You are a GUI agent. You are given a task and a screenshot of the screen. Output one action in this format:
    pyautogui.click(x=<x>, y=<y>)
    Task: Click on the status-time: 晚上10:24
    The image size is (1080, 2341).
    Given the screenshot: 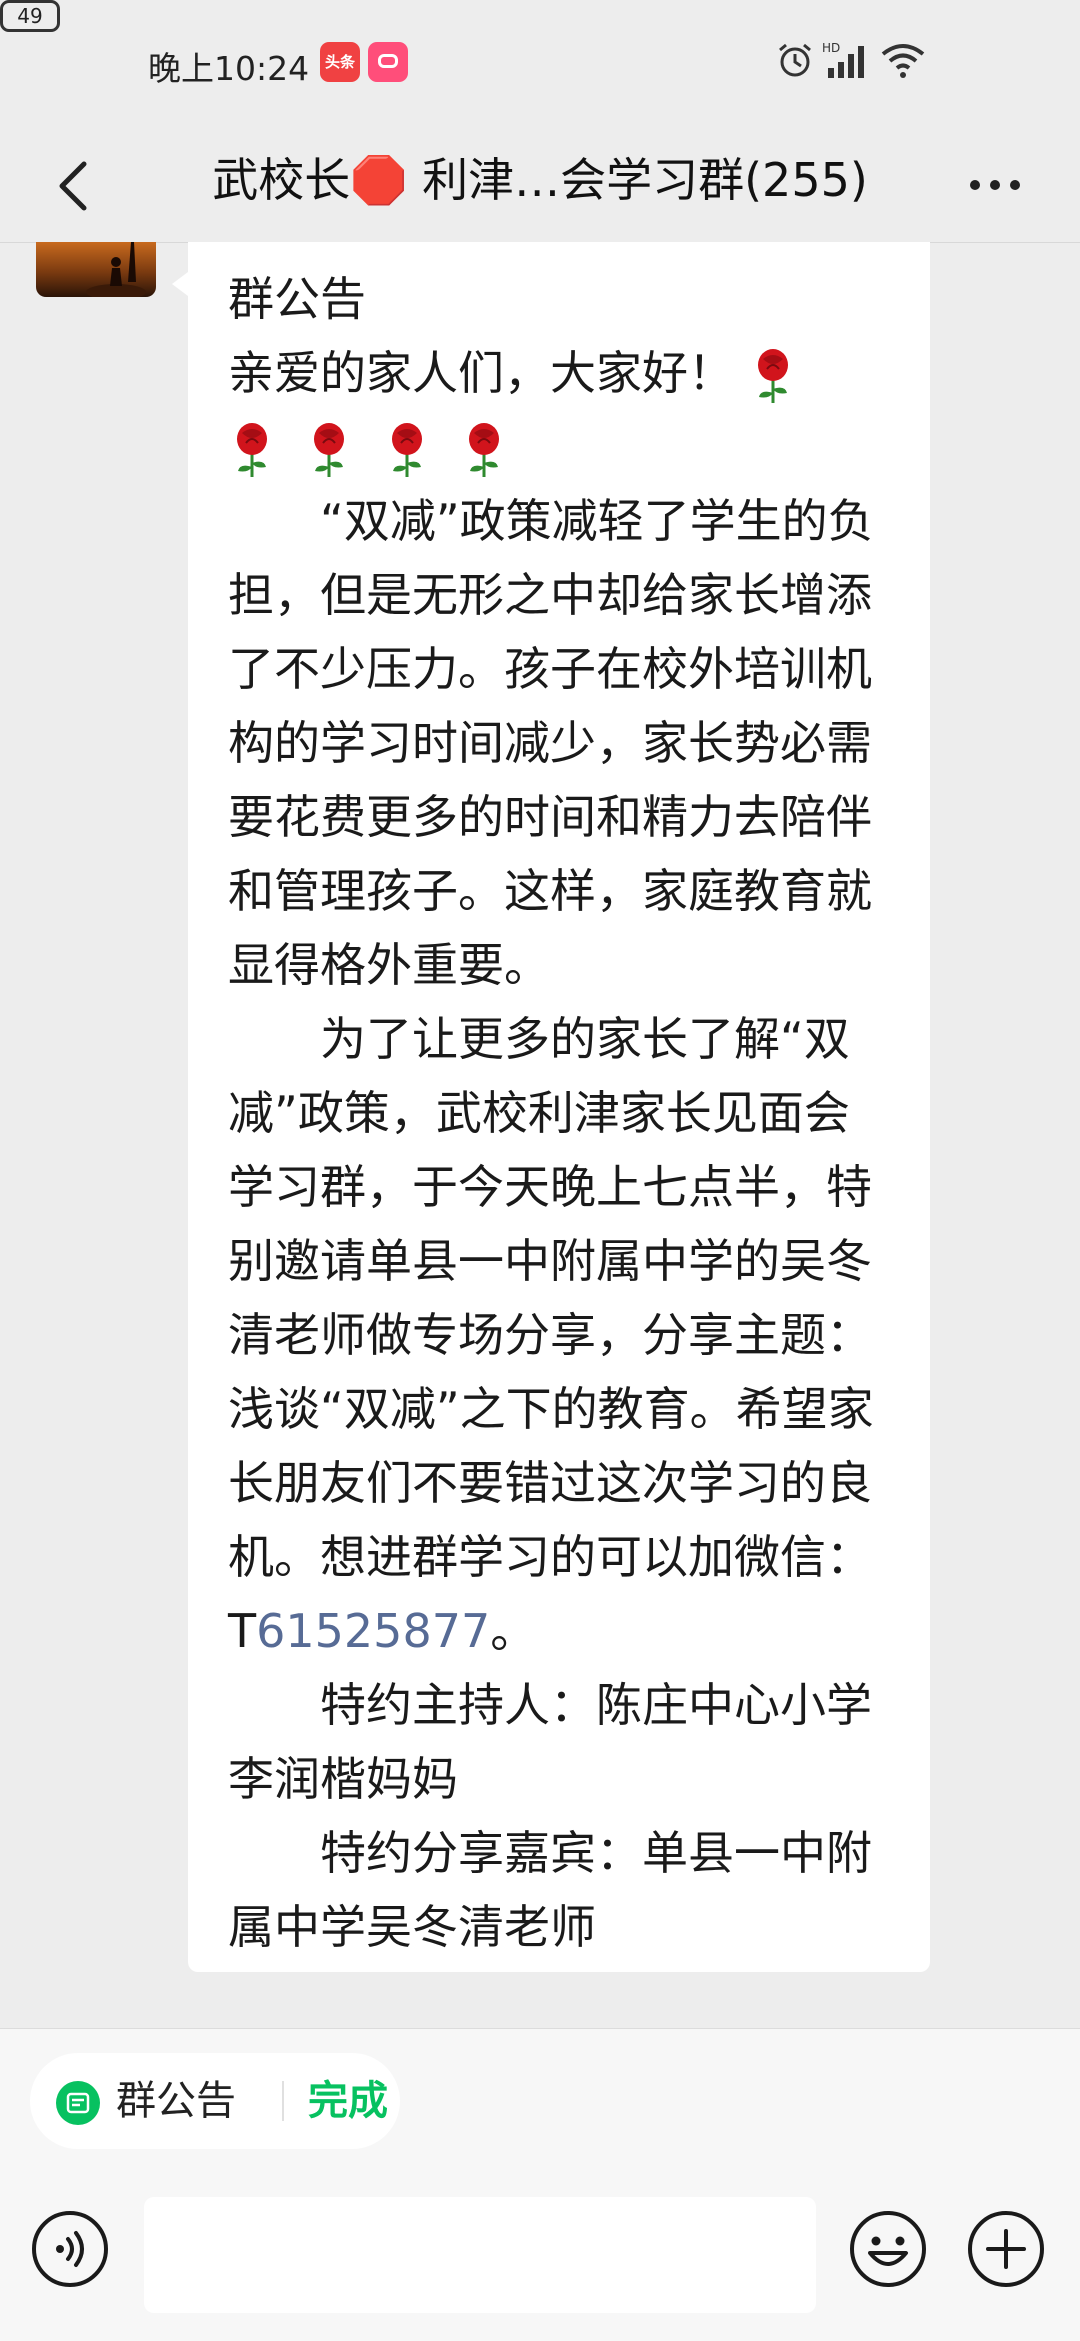 What is the action you would take?
    pyautogui.click(x=229, y=68)
    